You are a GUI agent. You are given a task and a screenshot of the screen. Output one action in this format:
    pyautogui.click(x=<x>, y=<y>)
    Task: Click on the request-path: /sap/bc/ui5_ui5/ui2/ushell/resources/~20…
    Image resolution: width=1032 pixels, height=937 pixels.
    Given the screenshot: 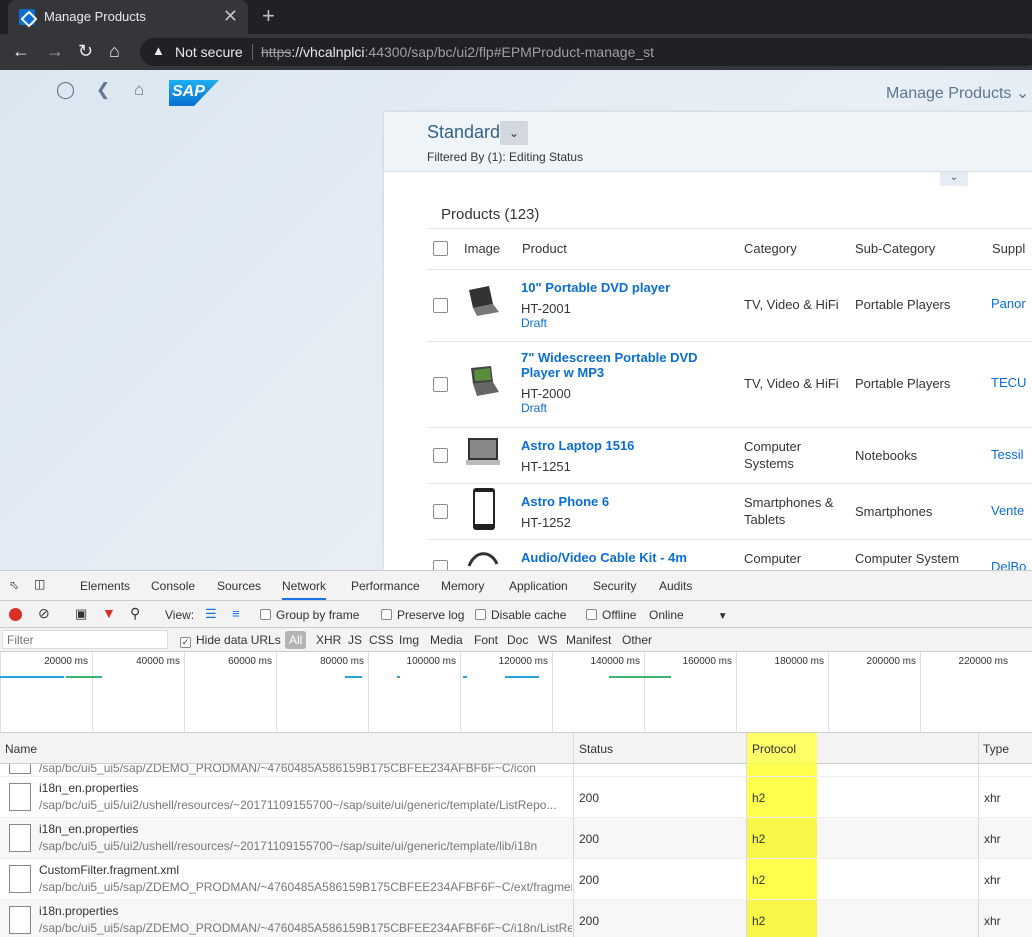 What is the action you would take?
    pyautogui.click(x=298, y=805)
    